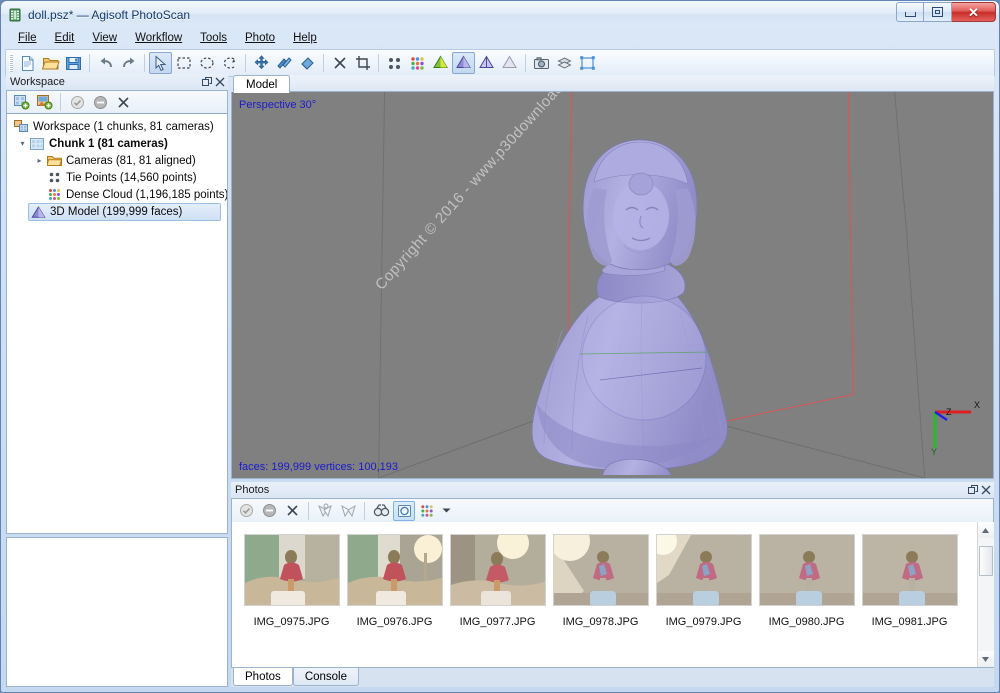  I want to click on photo-item: IMG_0977.JPG, so click(497, 581).